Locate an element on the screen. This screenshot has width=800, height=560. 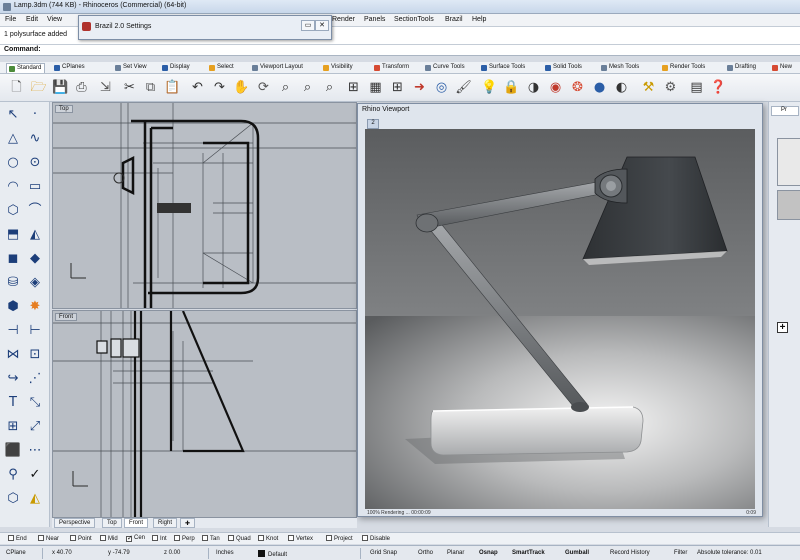
tab-display: Display is located at coordinates (176, 68).